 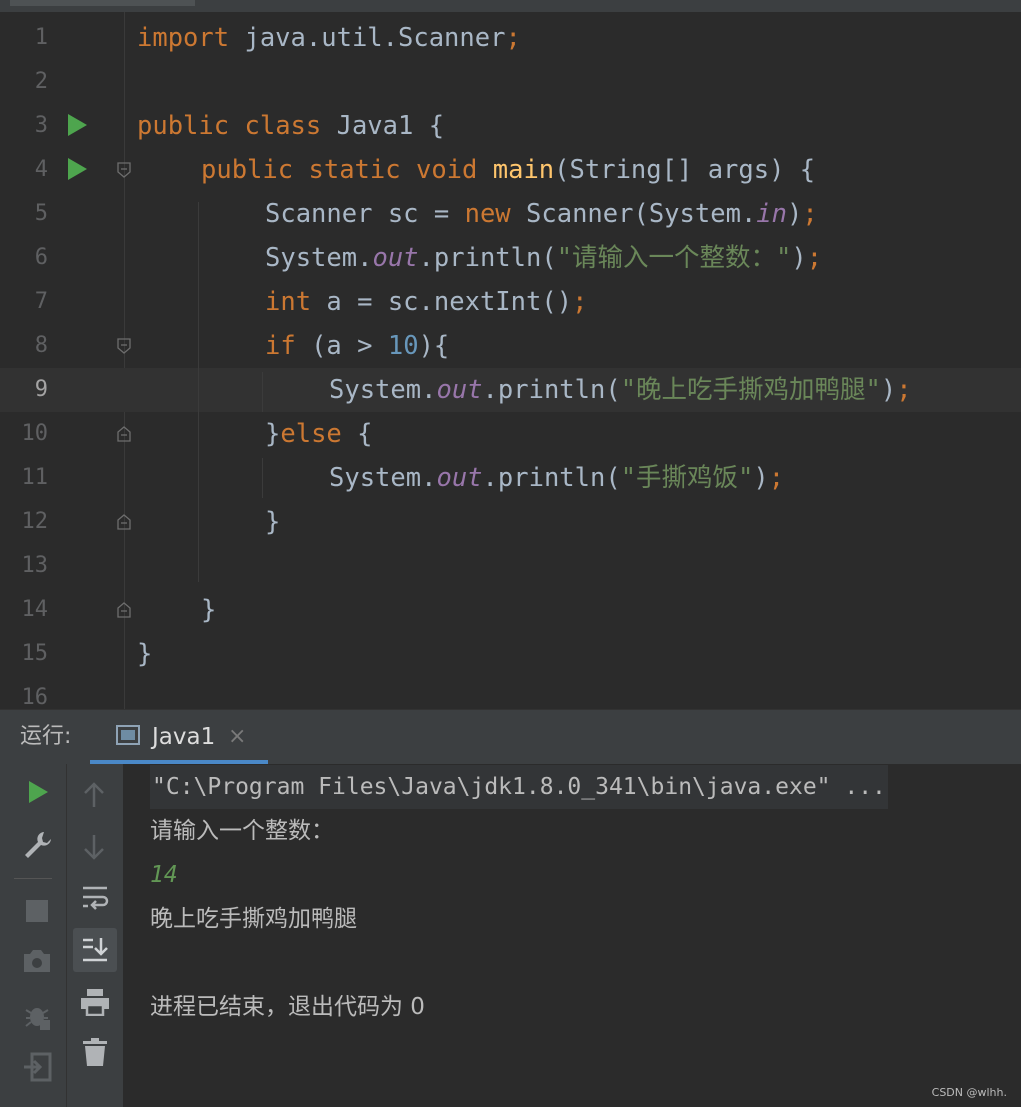 I want to click on editor-tab-hint, so click(x=102, y=3).